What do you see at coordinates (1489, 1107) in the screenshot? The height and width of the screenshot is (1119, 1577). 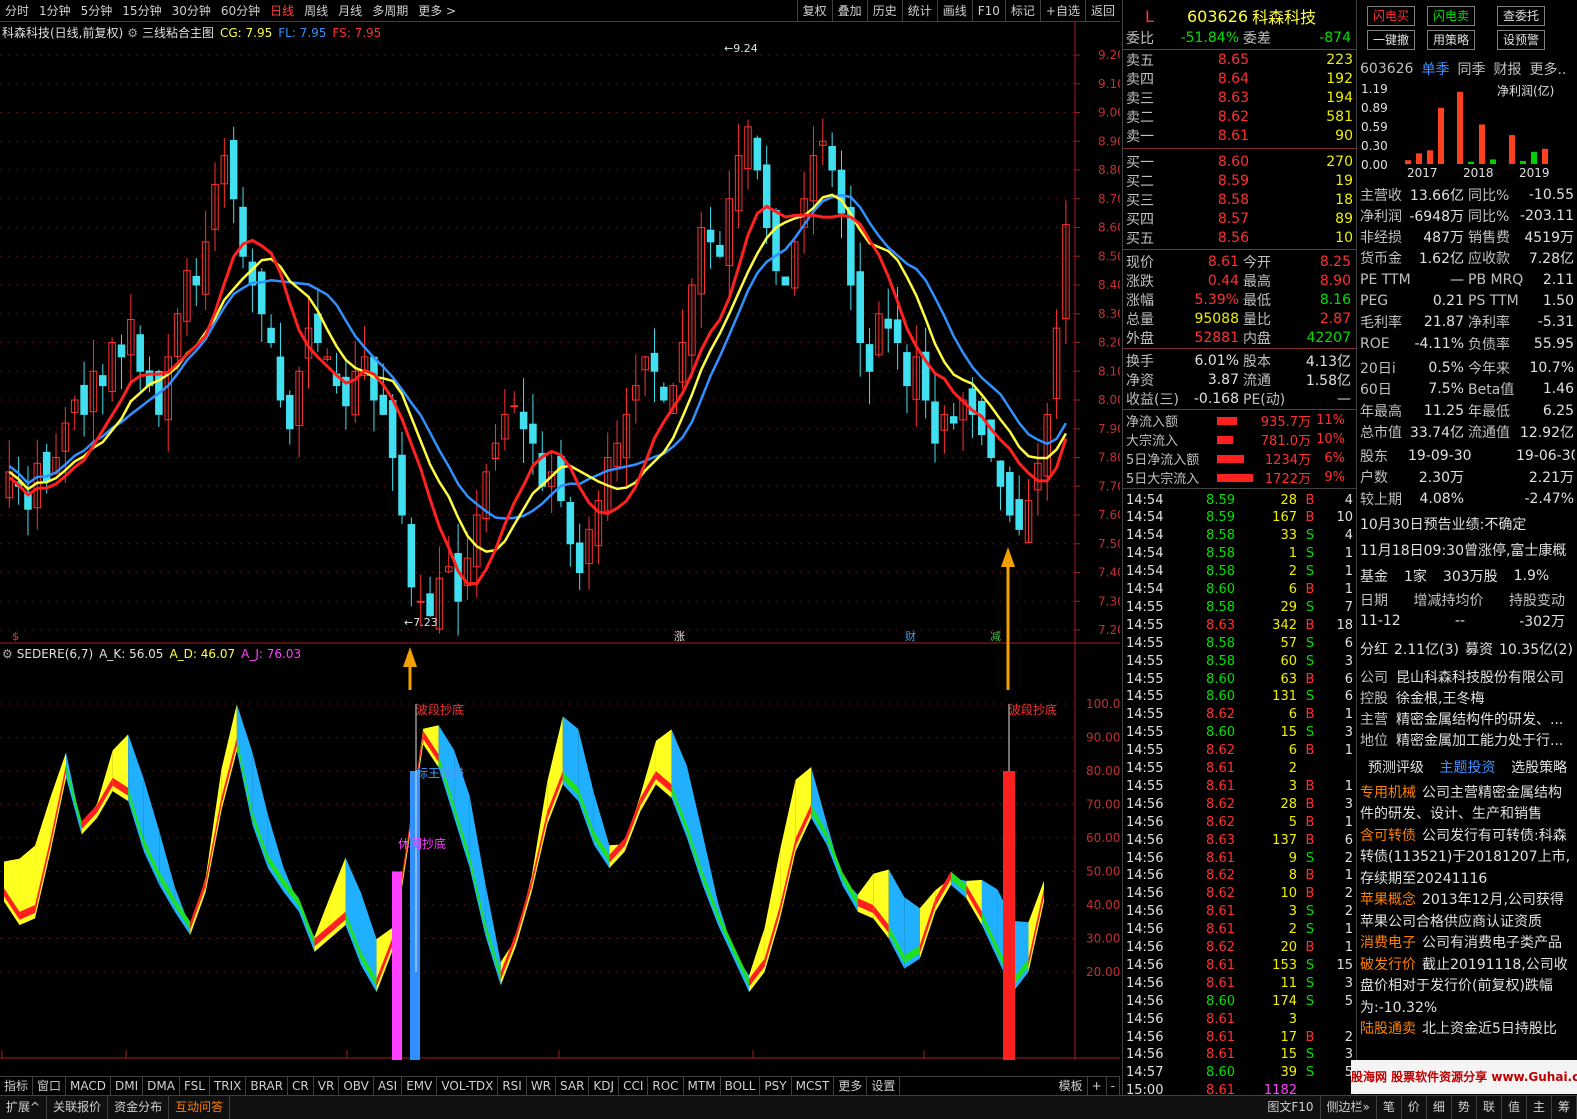 I see `side-tab: 联` at bounding box center [1489, 1107].